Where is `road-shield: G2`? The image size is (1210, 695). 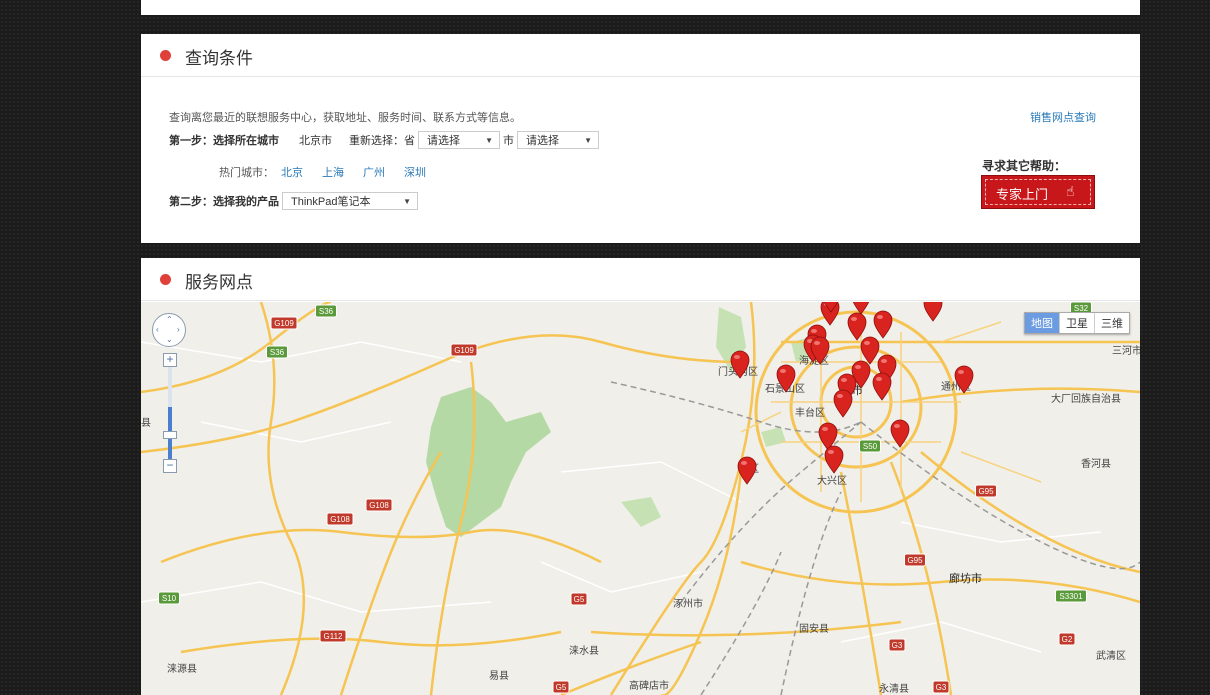 road-shield: G2 is located at coordinates (1067, 639).